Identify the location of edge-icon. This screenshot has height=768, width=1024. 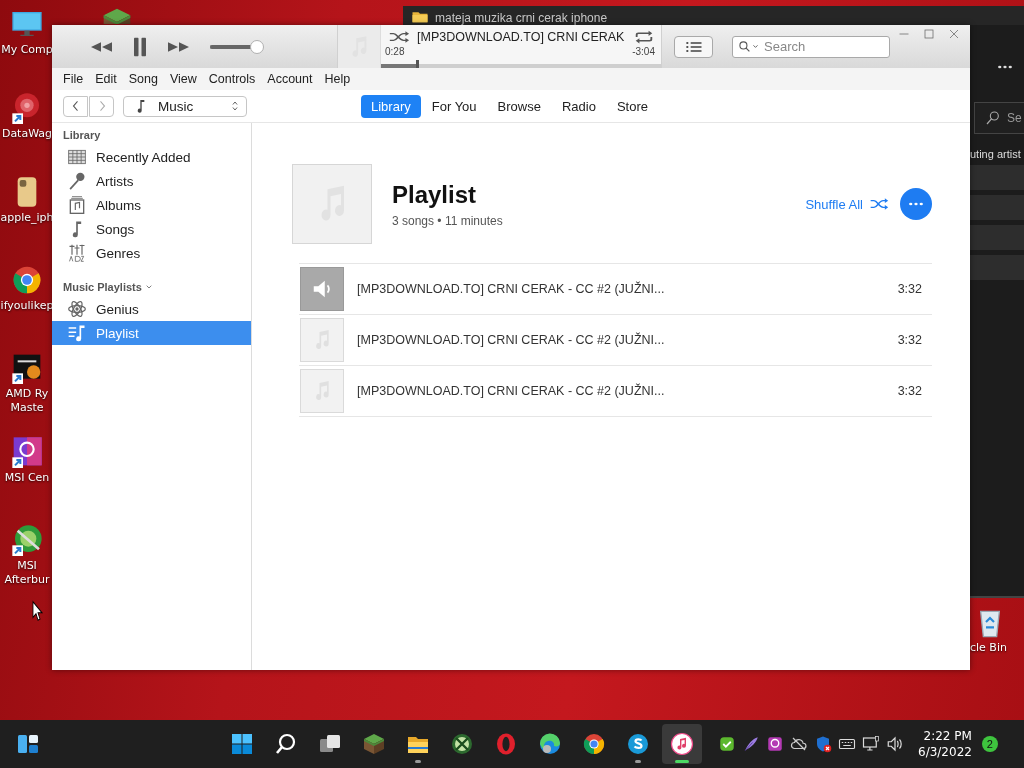
(550, 744).